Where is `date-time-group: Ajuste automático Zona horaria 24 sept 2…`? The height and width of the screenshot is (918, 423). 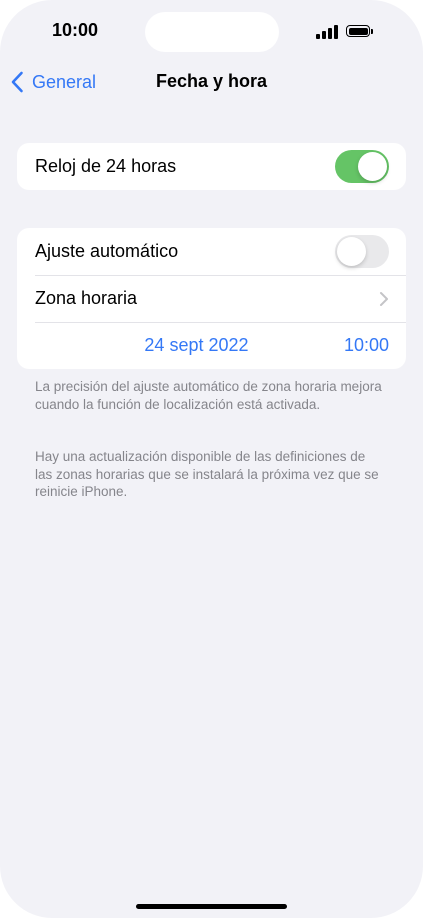
date-time-group: Ajuste automático Zona horaria 24 sept 2… is located at coordinates (211, 298).